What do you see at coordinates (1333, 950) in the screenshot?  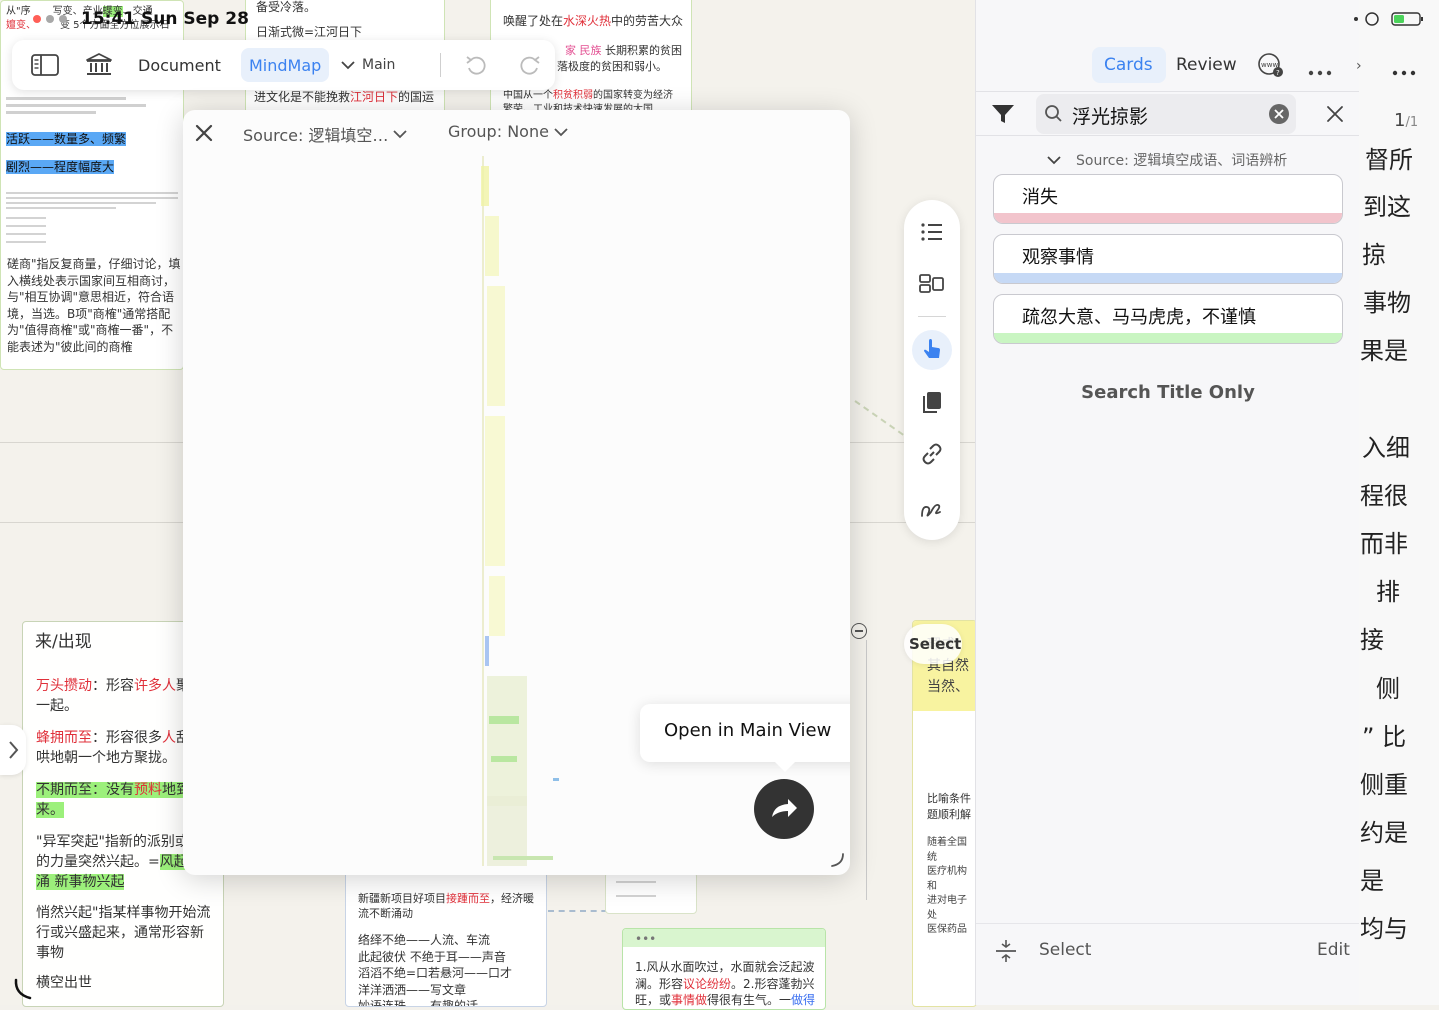 I see `edit-button: Edit` at bounding box center [1333, 950].